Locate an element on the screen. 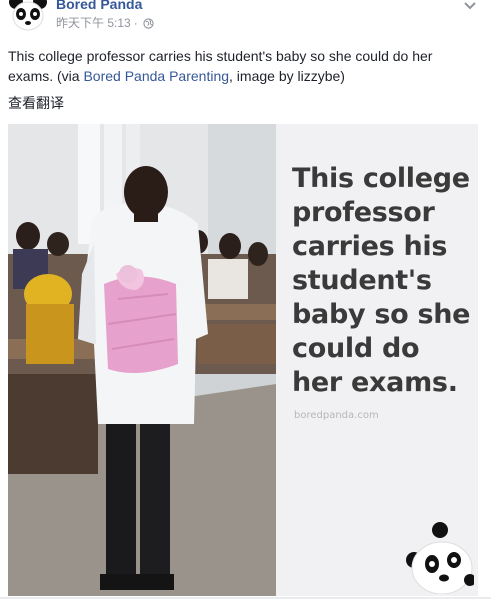 The image size is (491, 599). panda-avatar-icon is located at coordinates (28, 17).